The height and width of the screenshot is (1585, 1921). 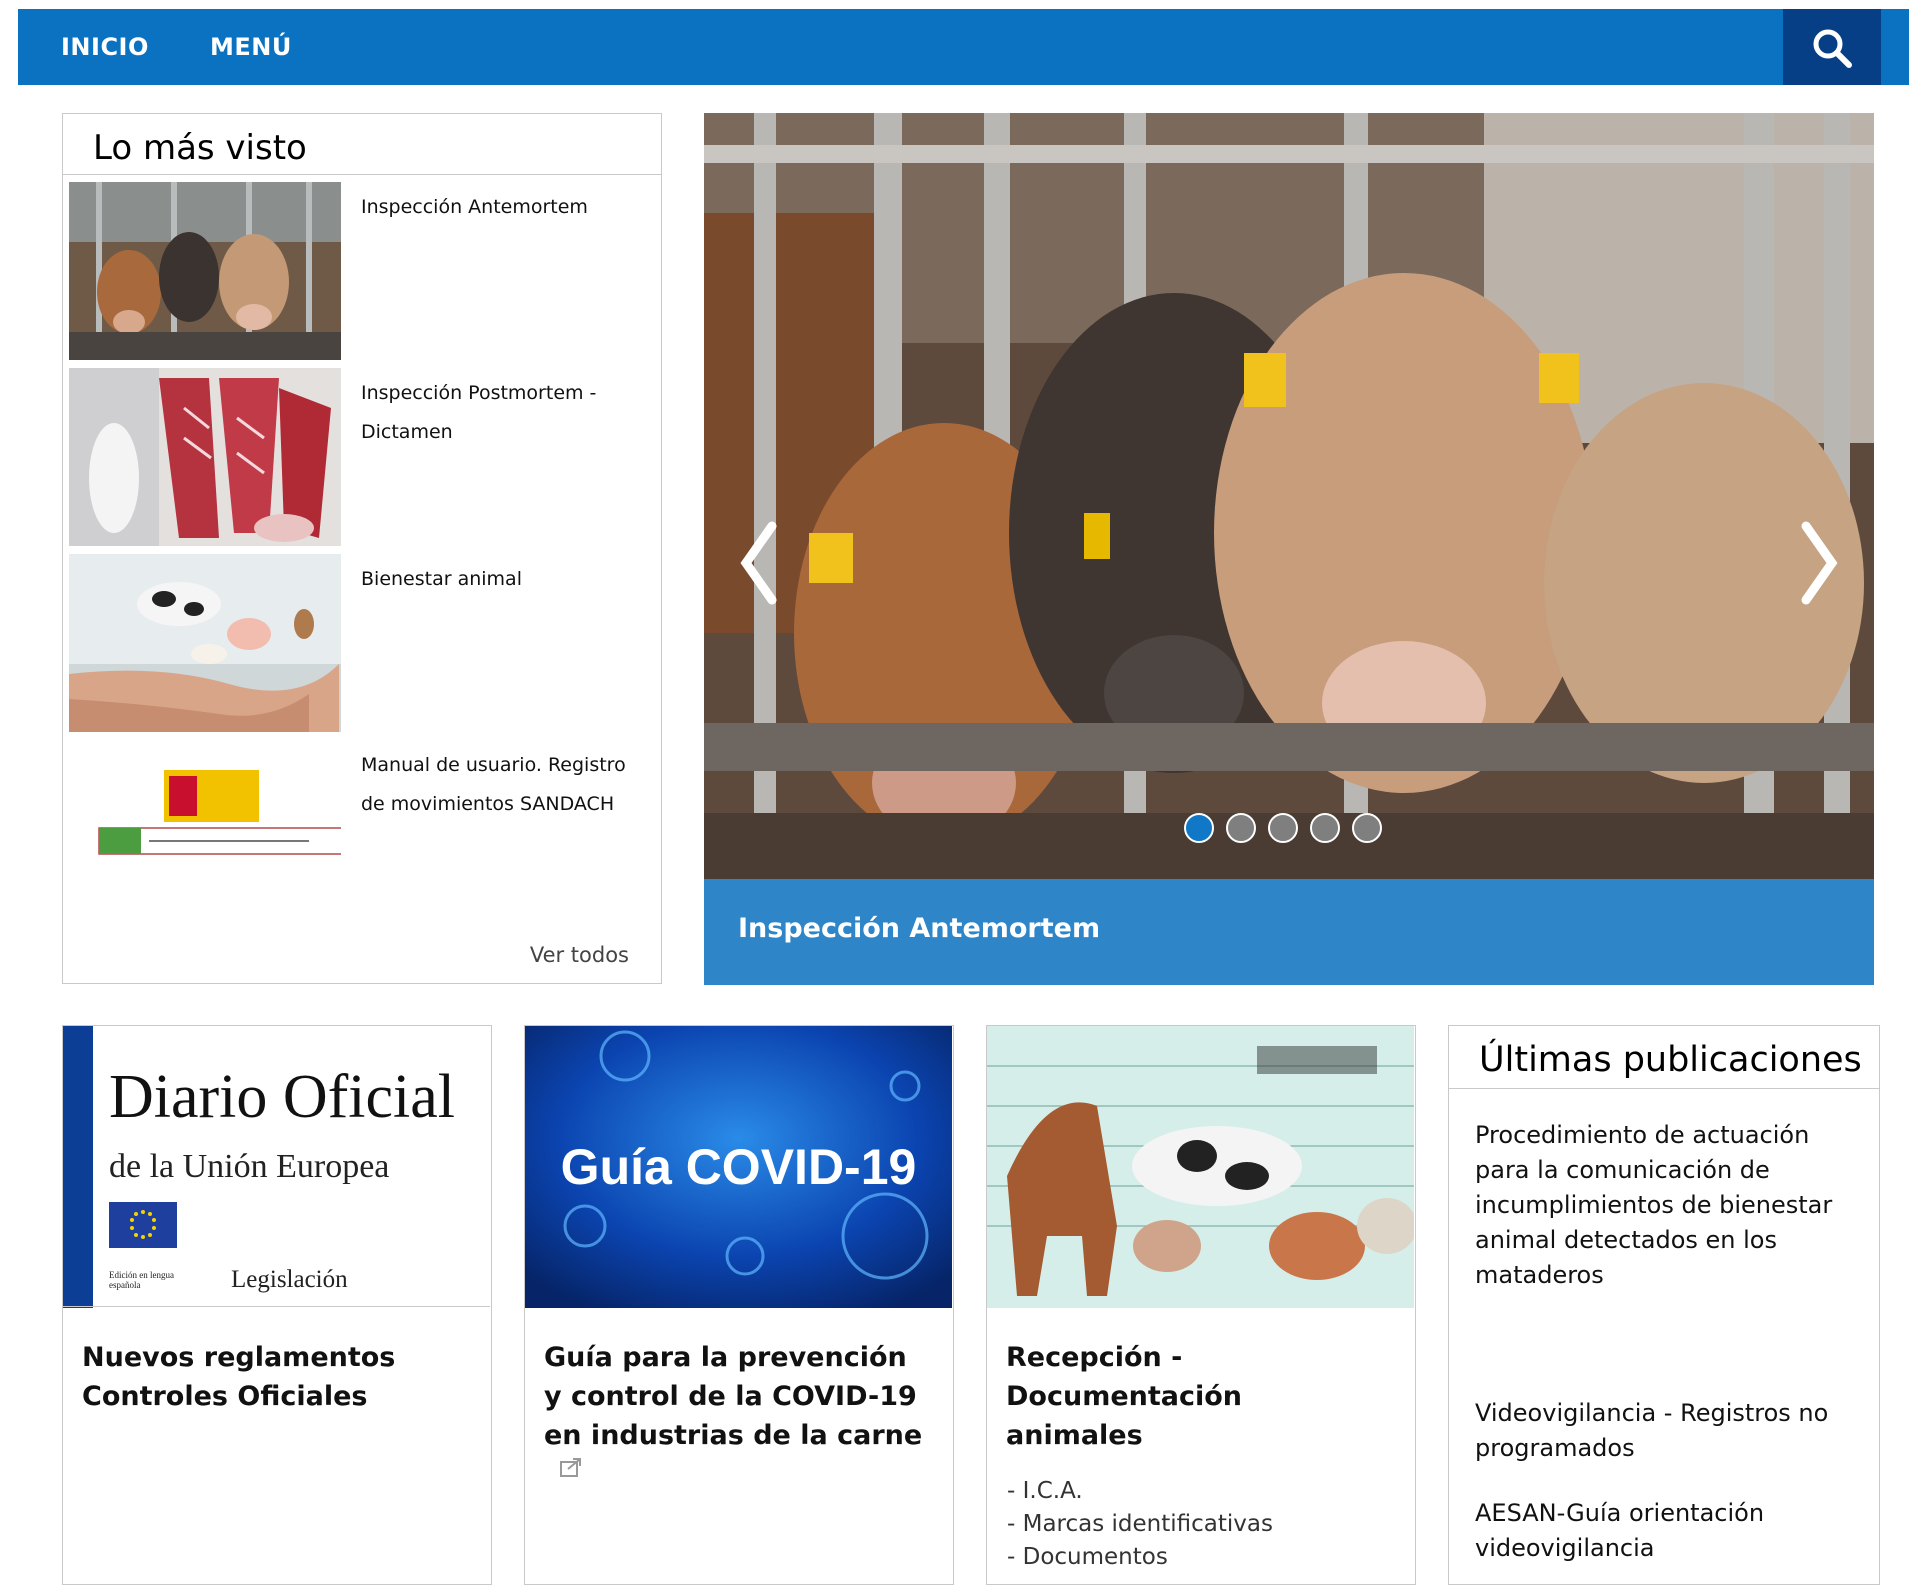 I want to click on animals-in-hands-thumbnail, so click(x=205, y=643).